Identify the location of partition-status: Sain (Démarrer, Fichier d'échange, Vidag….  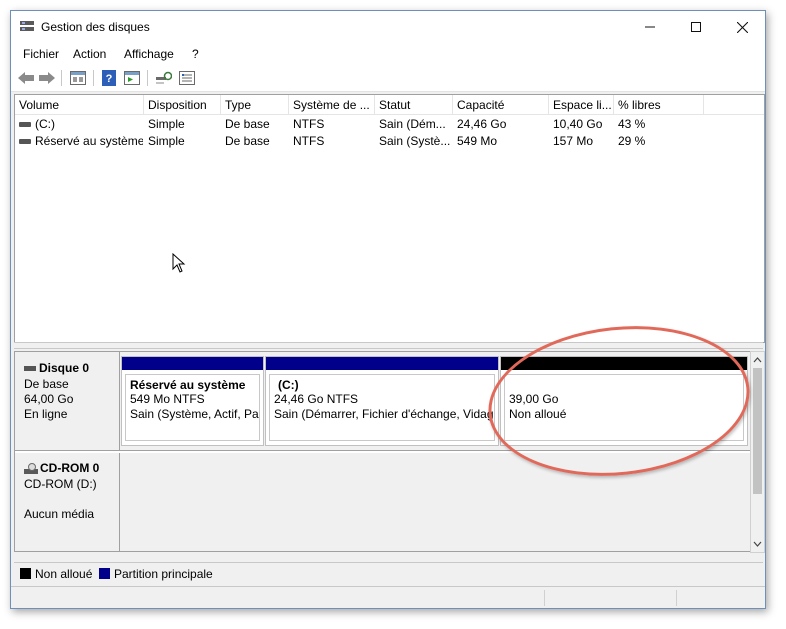
(384, 414).